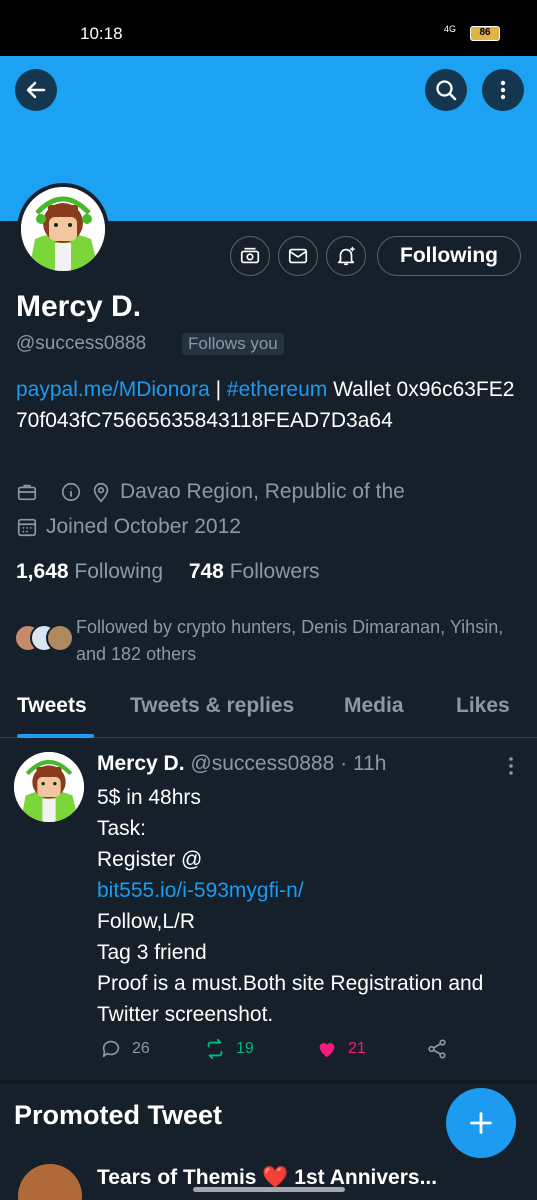 Image resolution: width=537 pixels, height=1200 pixels. I want to click on compose-tweet-button, so click(481, 1123).